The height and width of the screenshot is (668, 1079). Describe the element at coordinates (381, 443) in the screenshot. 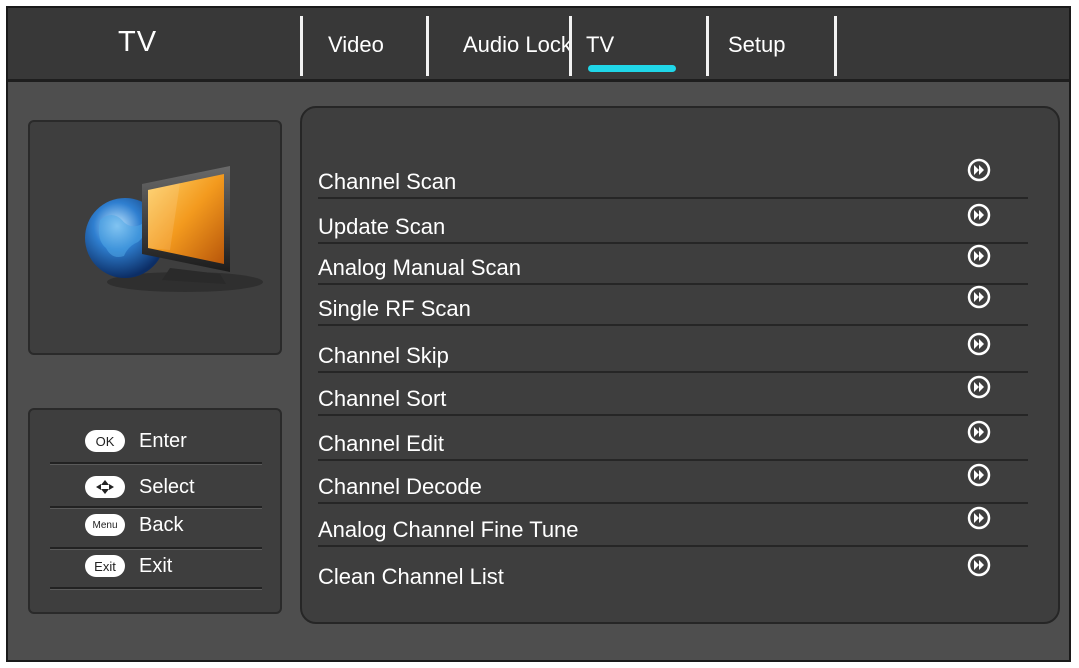

I see `menu-item-label: Channel Edit` at that location.